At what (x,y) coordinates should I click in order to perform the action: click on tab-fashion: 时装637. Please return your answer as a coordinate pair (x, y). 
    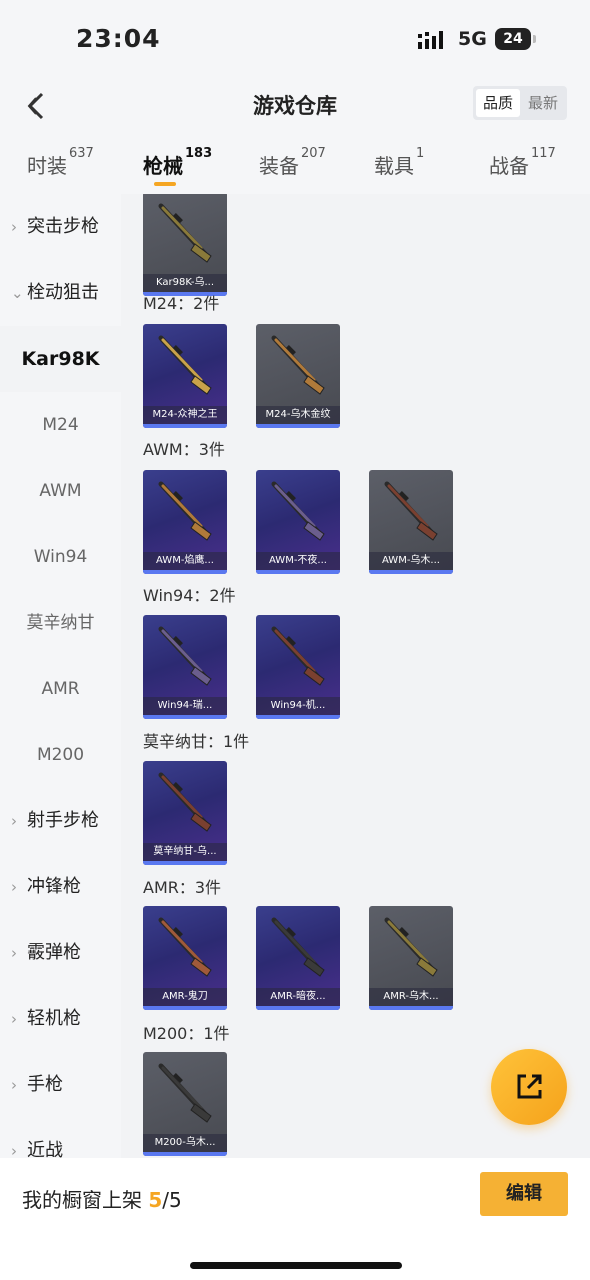
    Looking at the image, I should click on (60, 162).